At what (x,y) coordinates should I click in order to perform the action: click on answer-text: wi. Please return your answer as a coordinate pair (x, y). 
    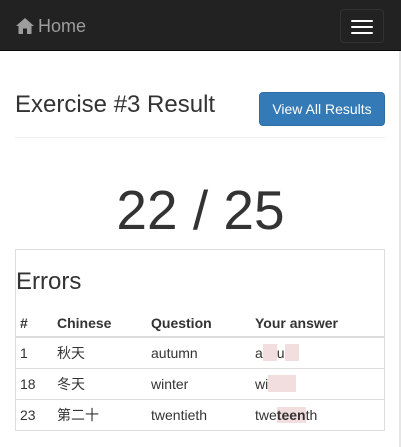
    Looking at the image, I should click on (262, 383).